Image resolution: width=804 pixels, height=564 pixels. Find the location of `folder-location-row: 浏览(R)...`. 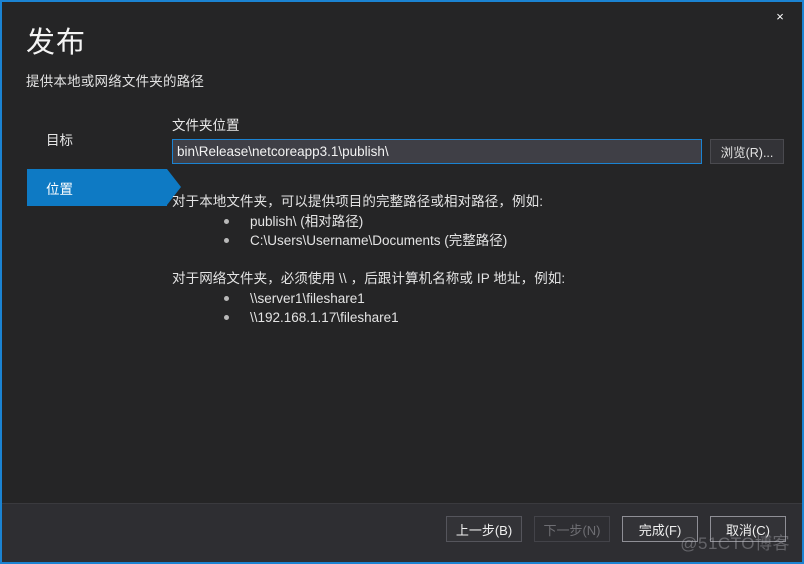

folder-location-row: 浏览(R)... is located at coordinates (478, 151).